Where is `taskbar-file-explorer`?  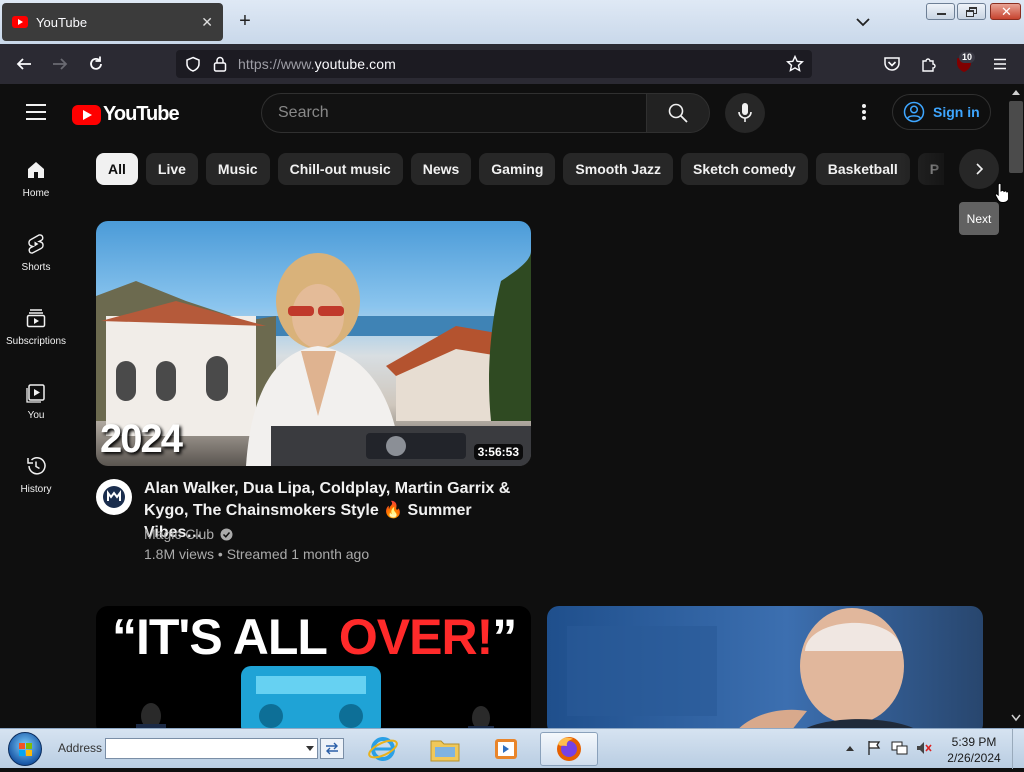
taskbar-file-explorer is located at coordinates (445, 749).